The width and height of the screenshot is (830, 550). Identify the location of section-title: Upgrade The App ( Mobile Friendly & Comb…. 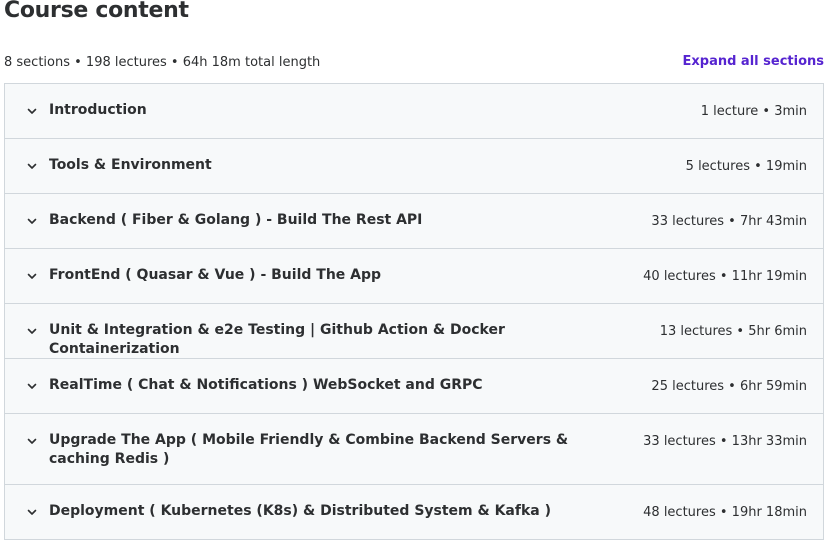
(309, 449).